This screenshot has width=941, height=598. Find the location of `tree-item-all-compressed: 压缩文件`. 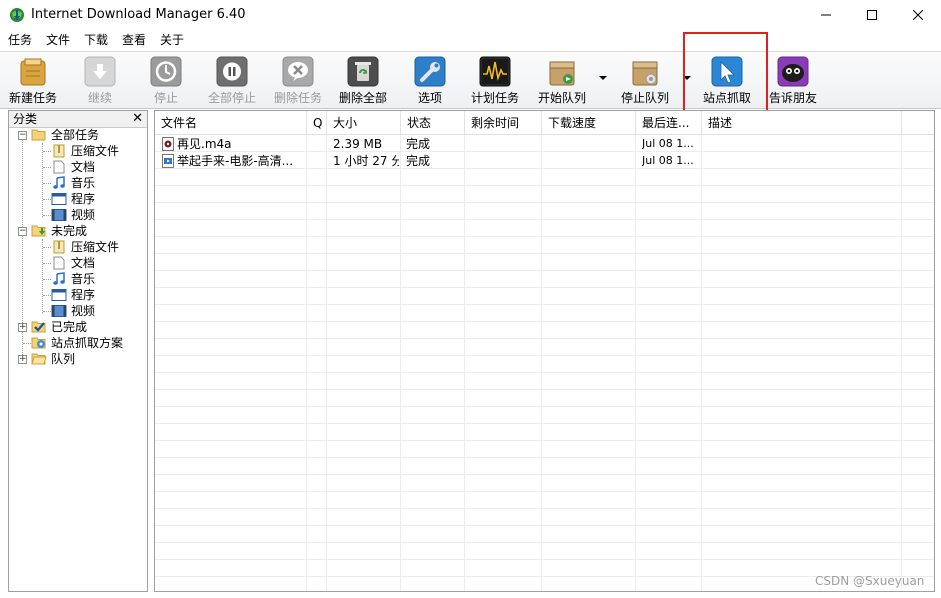

tree-item-all-compressed: 压缩文件 is located at coordinates (85, 151).